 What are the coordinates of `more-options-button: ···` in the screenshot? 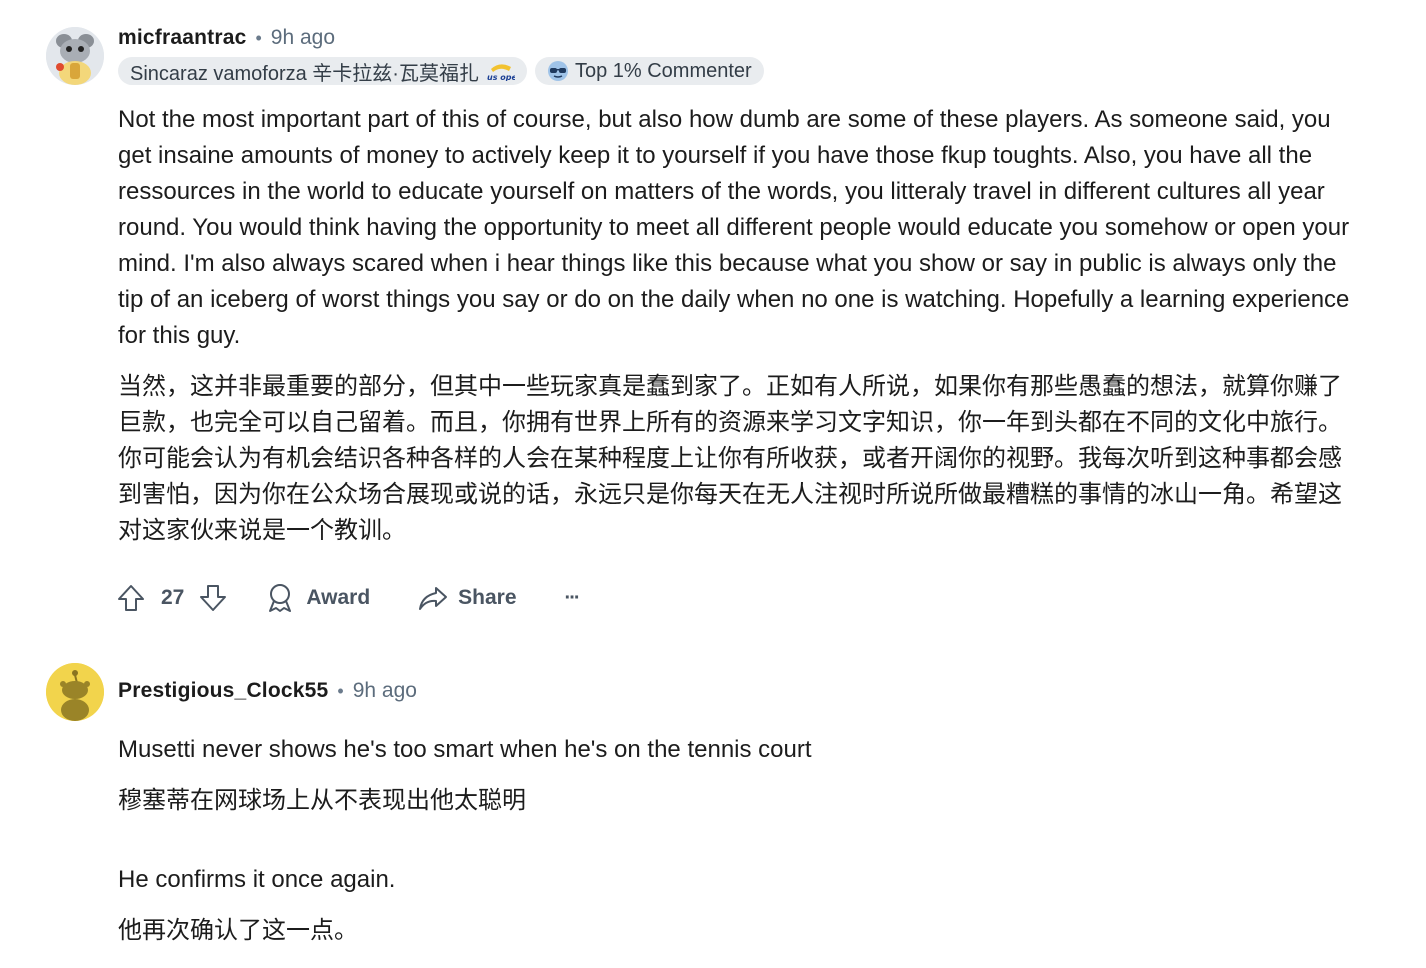 It's located at (572, 598).